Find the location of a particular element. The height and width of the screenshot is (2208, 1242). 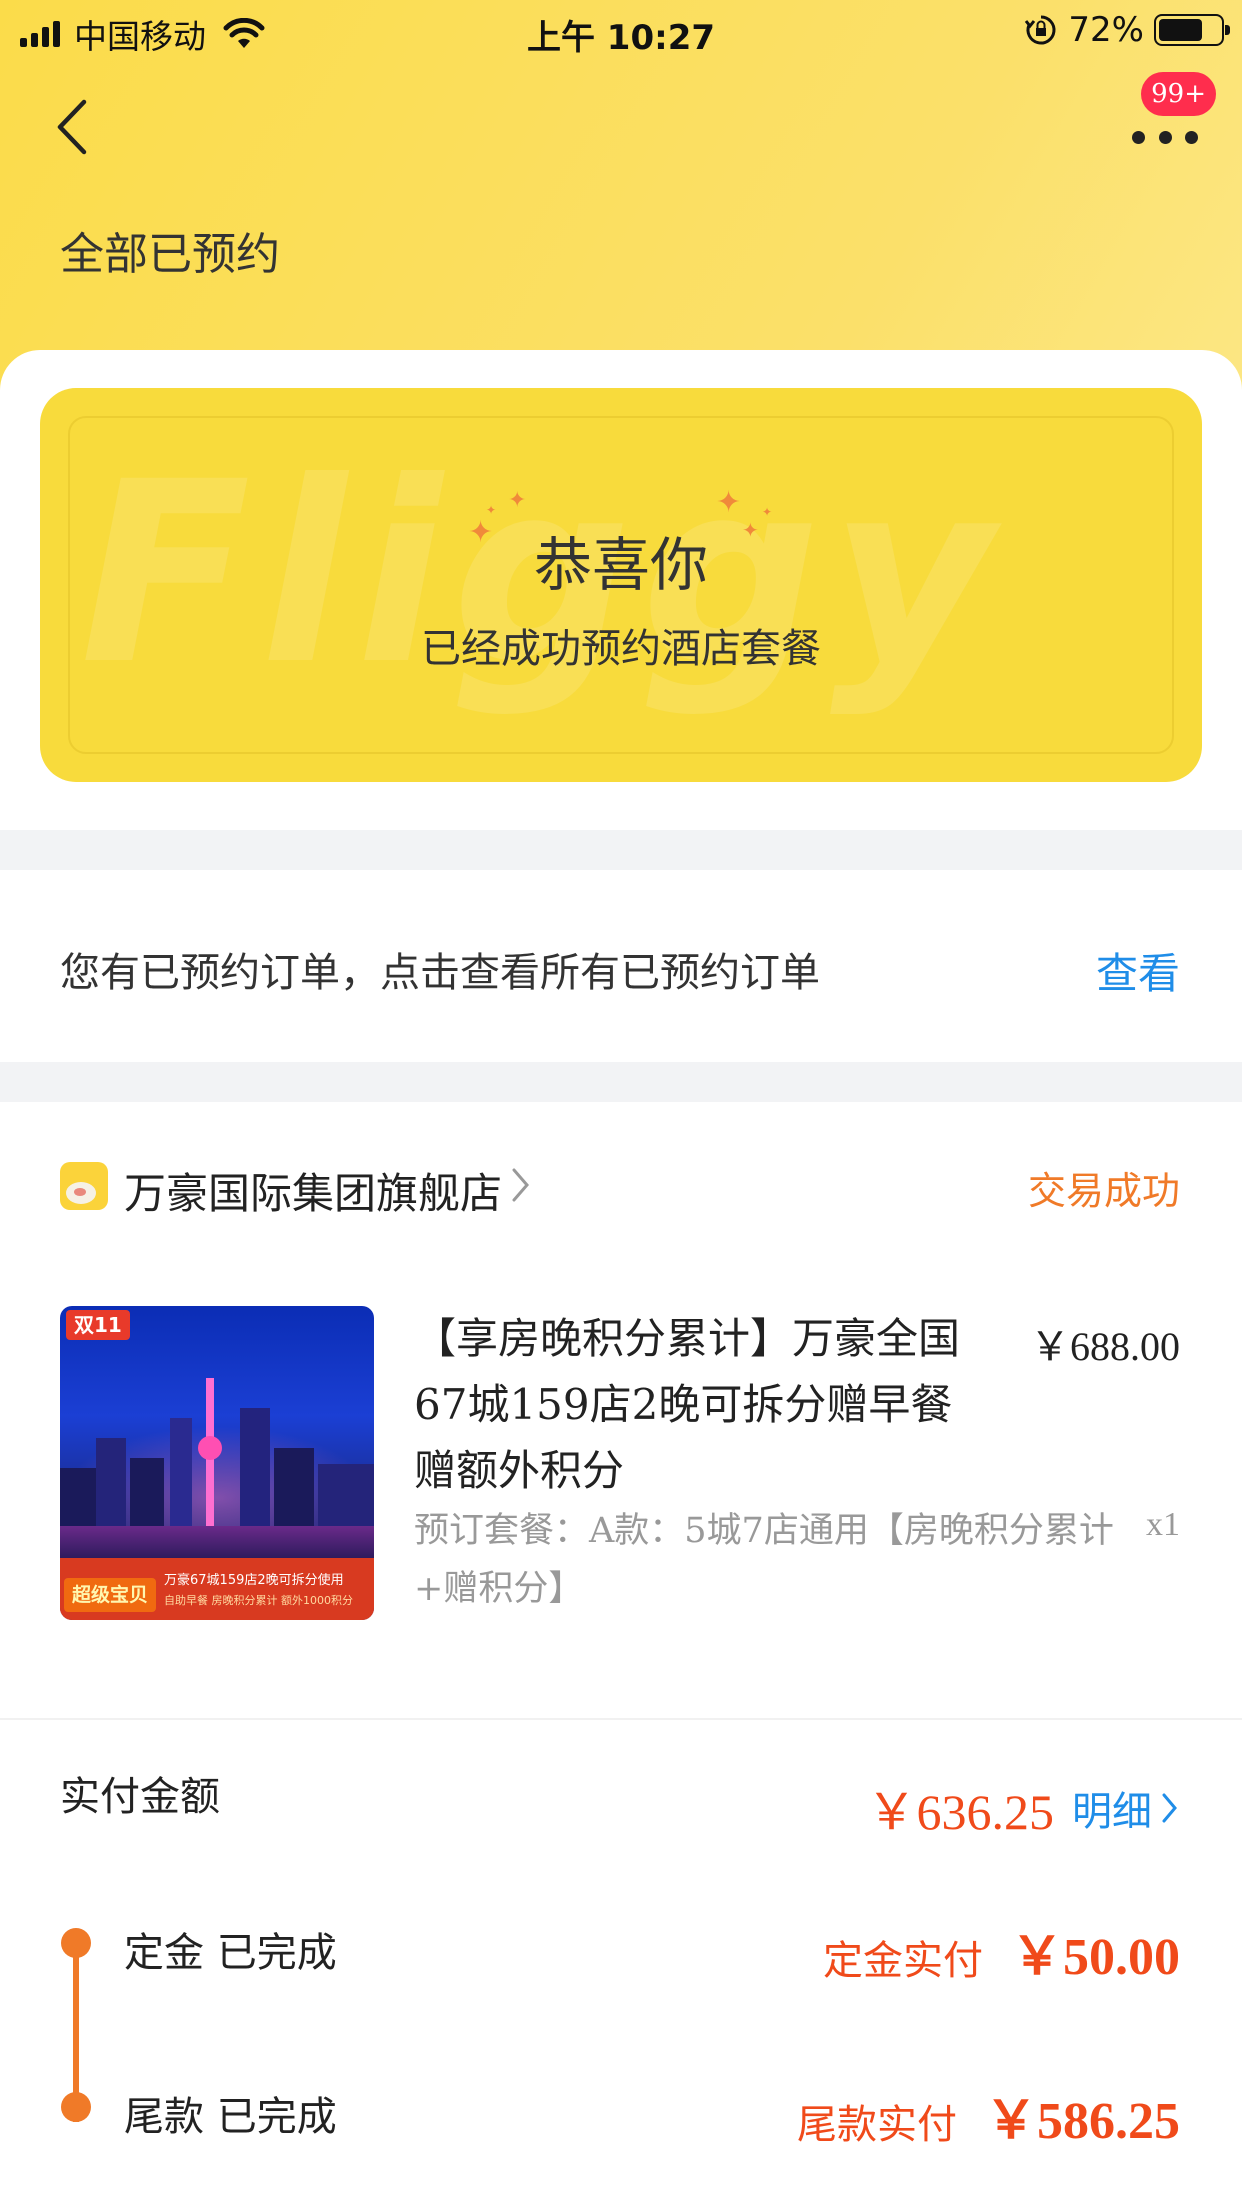

deposit-paid-label: 定金实付 is located at coordinates (902, 1961).